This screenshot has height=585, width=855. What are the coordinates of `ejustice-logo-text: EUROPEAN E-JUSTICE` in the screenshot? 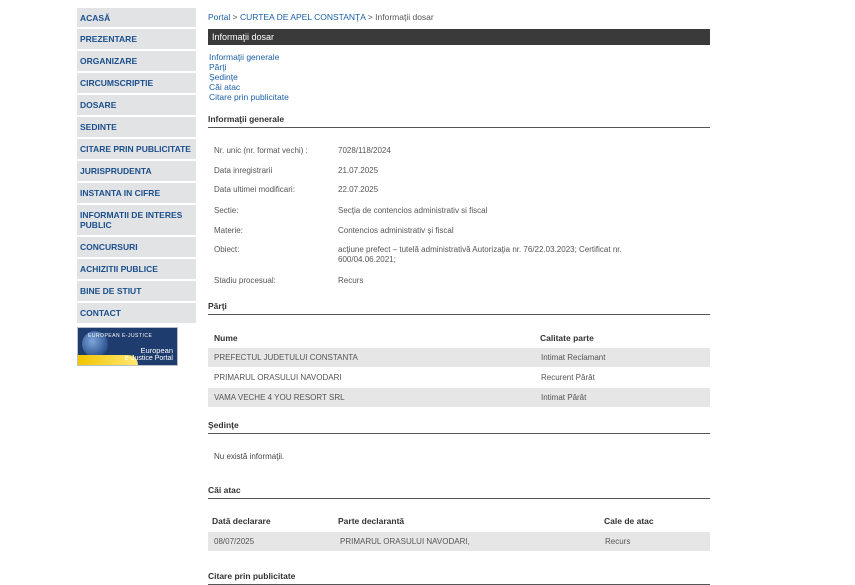 It's located at (120, 336).